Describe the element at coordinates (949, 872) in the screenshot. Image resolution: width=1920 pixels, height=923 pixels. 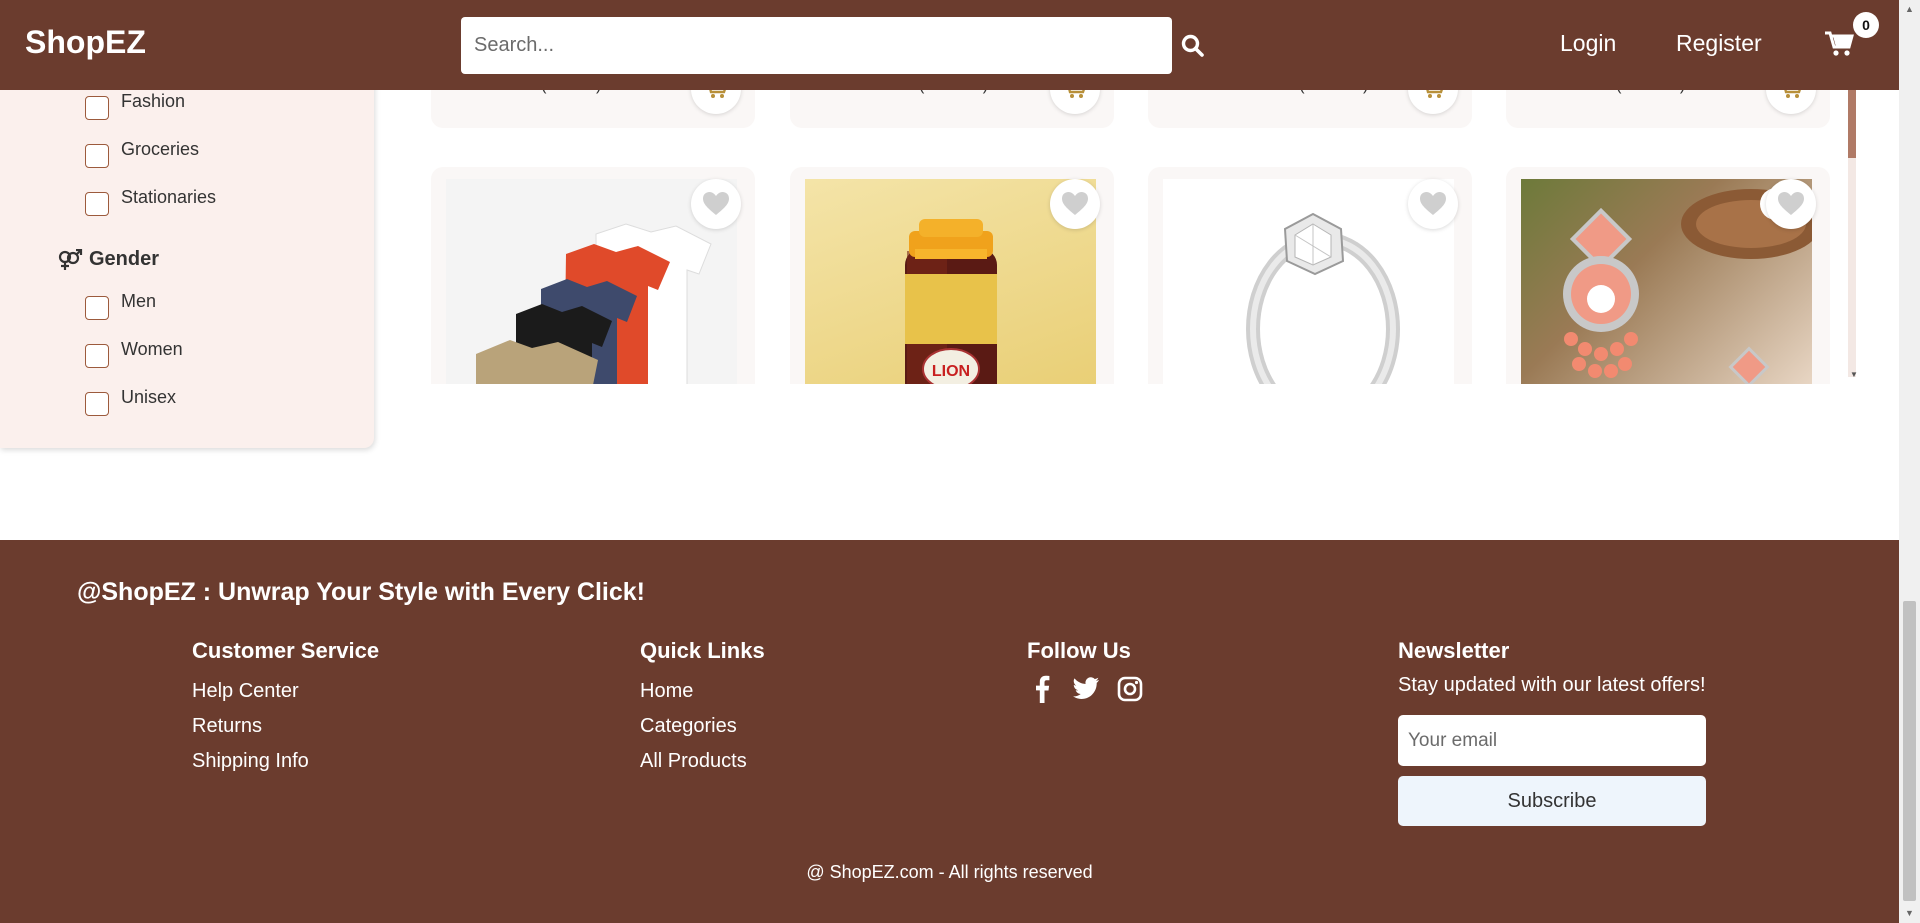
I see `copyright-text: @ ShopEZ.com - All rights reserved` at that location.